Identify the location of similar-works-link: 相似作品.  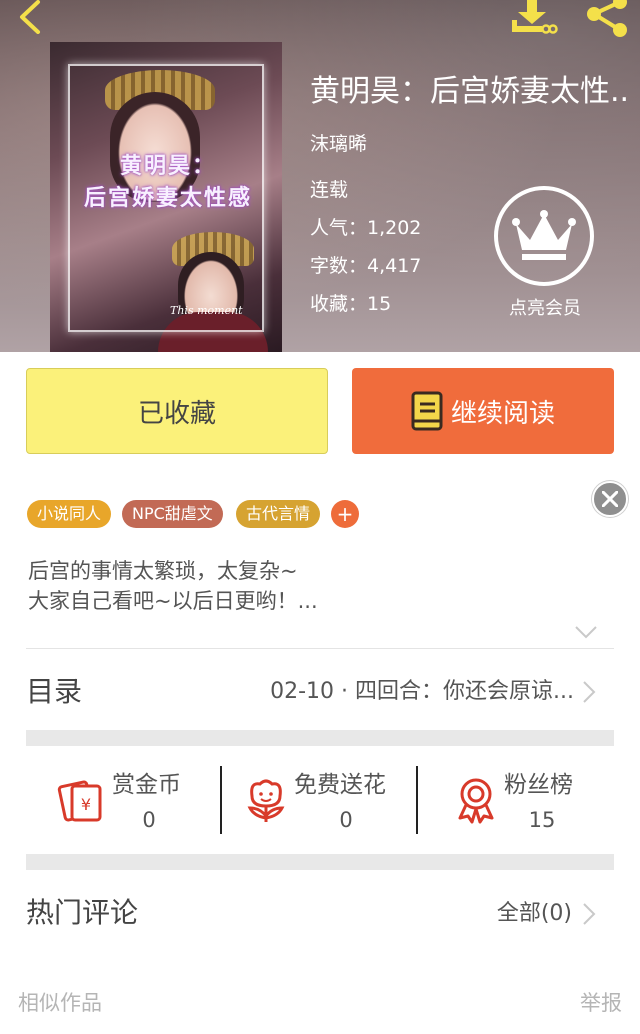
(60, 1003).